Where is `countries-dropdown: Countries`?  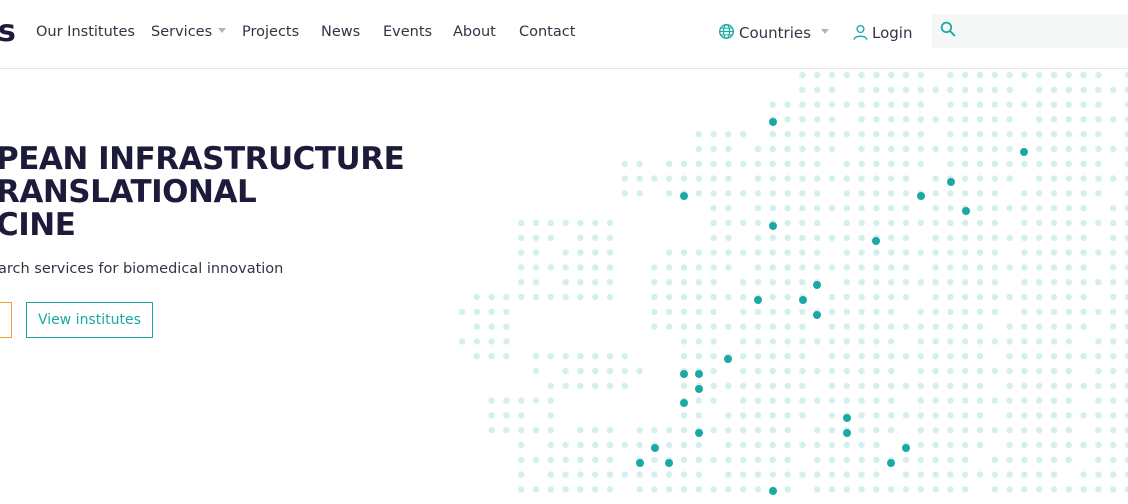
countries-dropdown: Countries is located at coordinates (773, 33).